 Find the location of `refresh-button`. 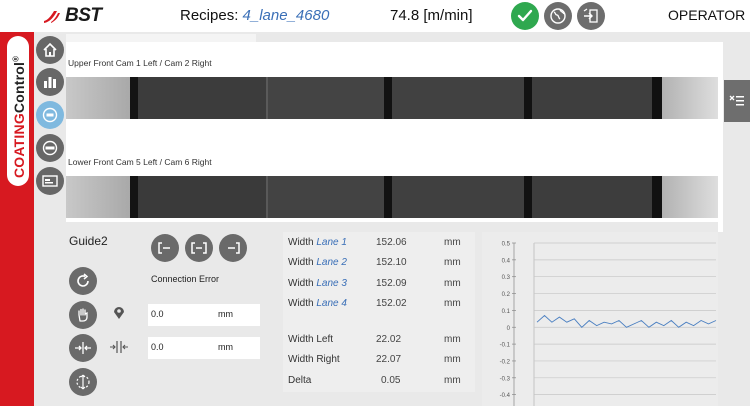

refresh-button is located at coordinates (83, 281).